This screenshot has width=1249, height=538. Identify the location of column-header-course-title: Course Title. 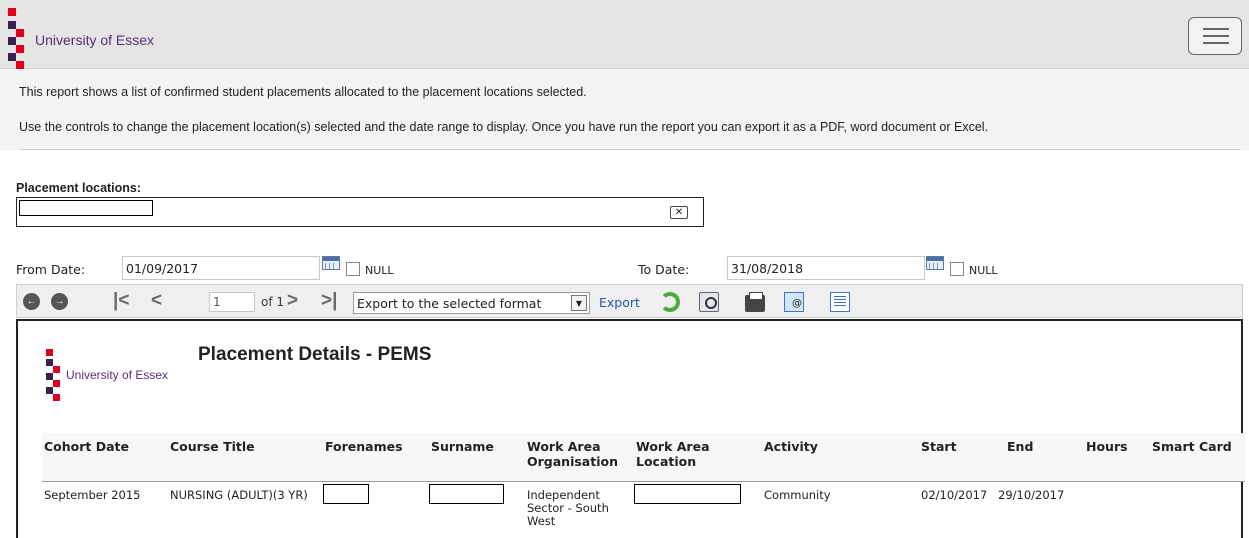
(212, 446).